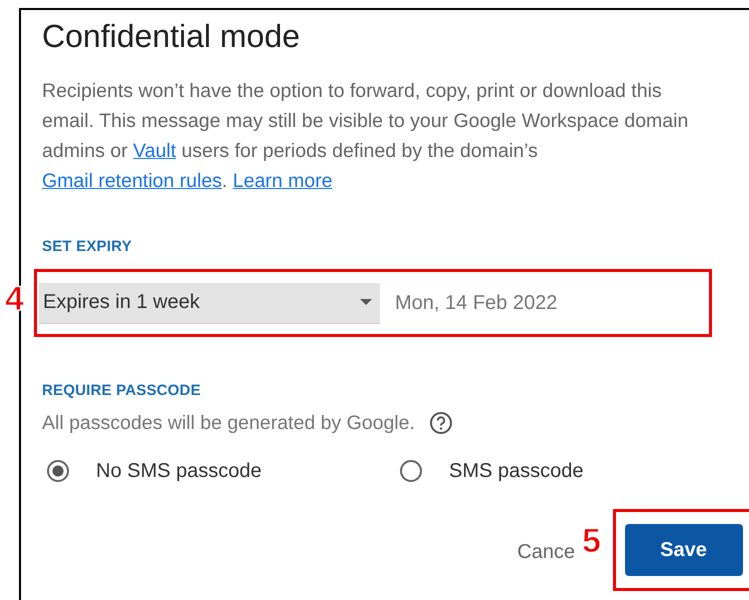 This screenshot has height=600, width=749. What do you see at coordinates (179, 471) in the screenshot?
I see `radio-label: No SMS passcode` at bounding box center [179, 471].